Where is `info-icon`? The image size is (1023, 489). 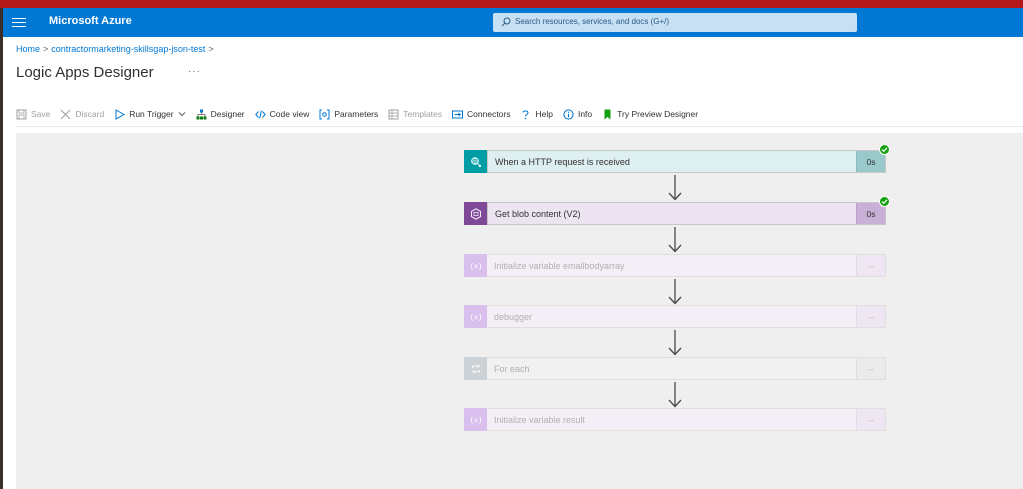 info-icon is located at coordinates (568, 114).